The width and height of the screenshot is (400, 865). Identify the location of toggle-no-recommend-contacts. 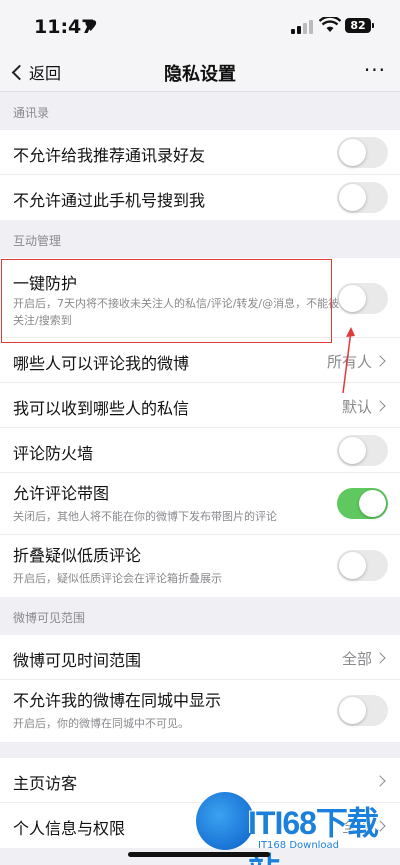
(362, 152).